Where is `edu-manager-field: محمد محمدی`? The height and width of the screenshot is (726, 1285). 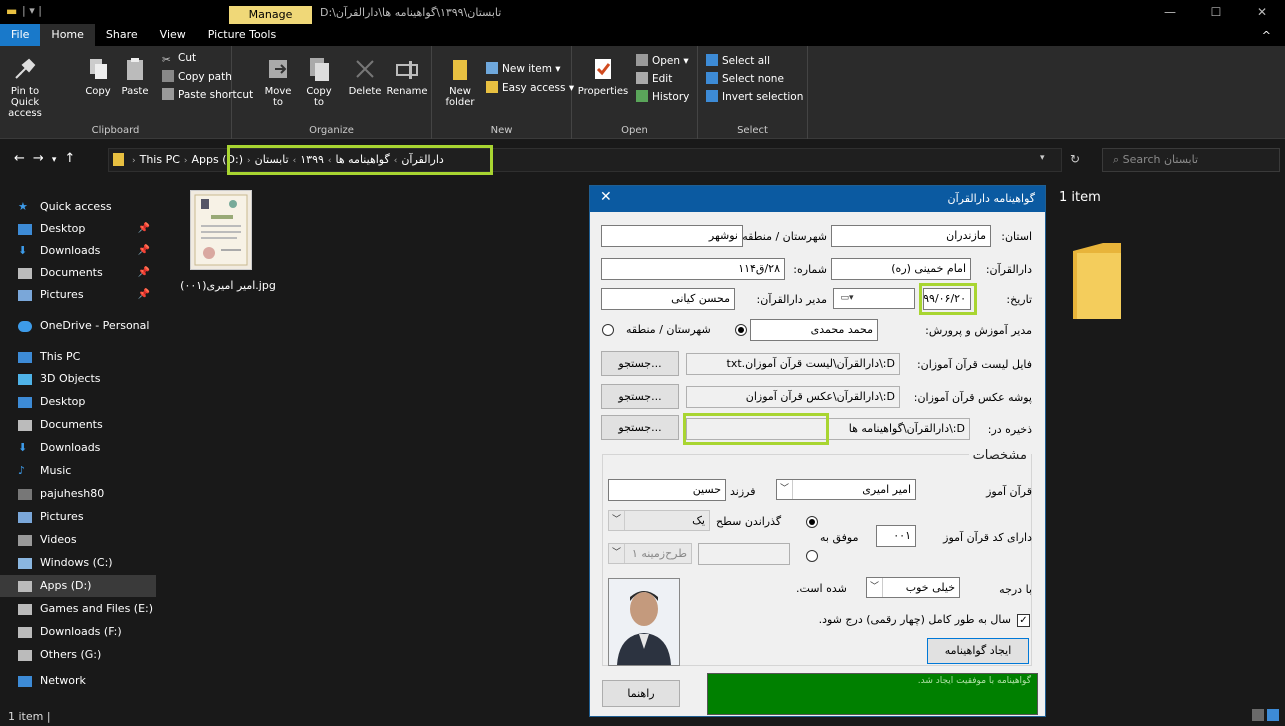
edu-manager-field: محمد محمدی is located at coordinates (814, 330).